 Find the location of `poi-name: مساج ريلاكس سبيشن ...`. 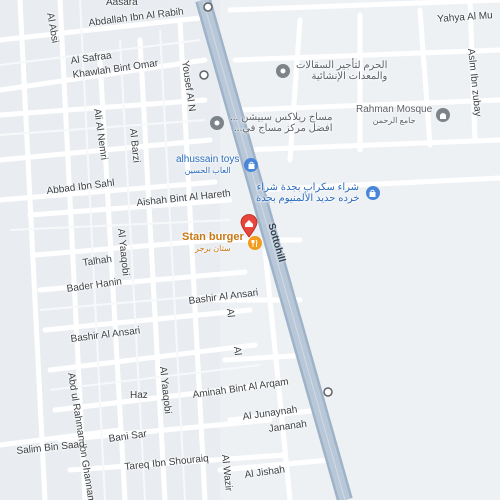

poi-name: مساج ريلاكس سبيشن ... is located at coordinates (281, 117).